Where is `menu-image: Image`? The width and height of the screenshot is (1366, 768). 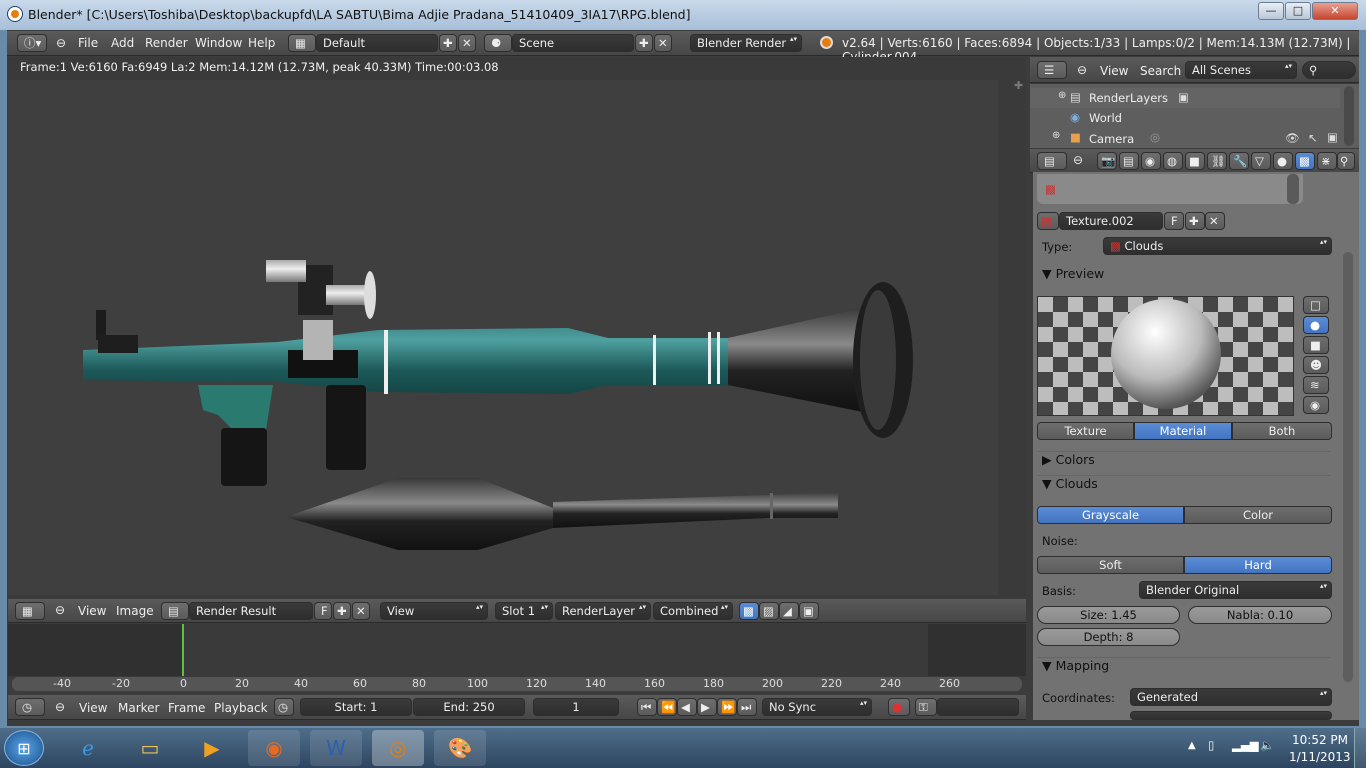
menu-image: Image is located at coordinates (135, 611).